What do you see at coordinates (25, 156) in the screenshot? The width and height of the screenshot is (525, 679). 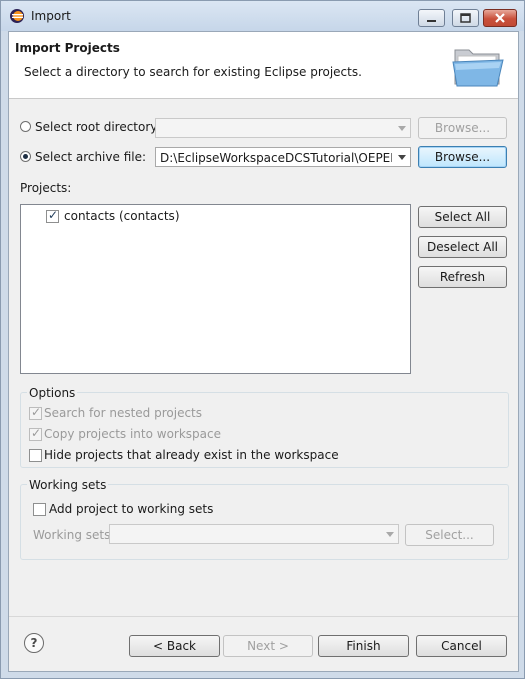 I see `archive-file-radio` at bounding box center [25, 156].